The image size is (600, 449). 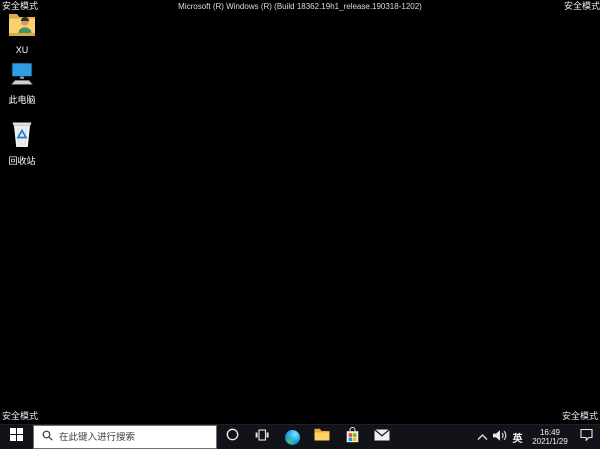 What do you see at coordinates (579, 416) in the screenshot?
I see `safe-mode-label-bottom-right: 安全模式` at bounding box center [579, 416].